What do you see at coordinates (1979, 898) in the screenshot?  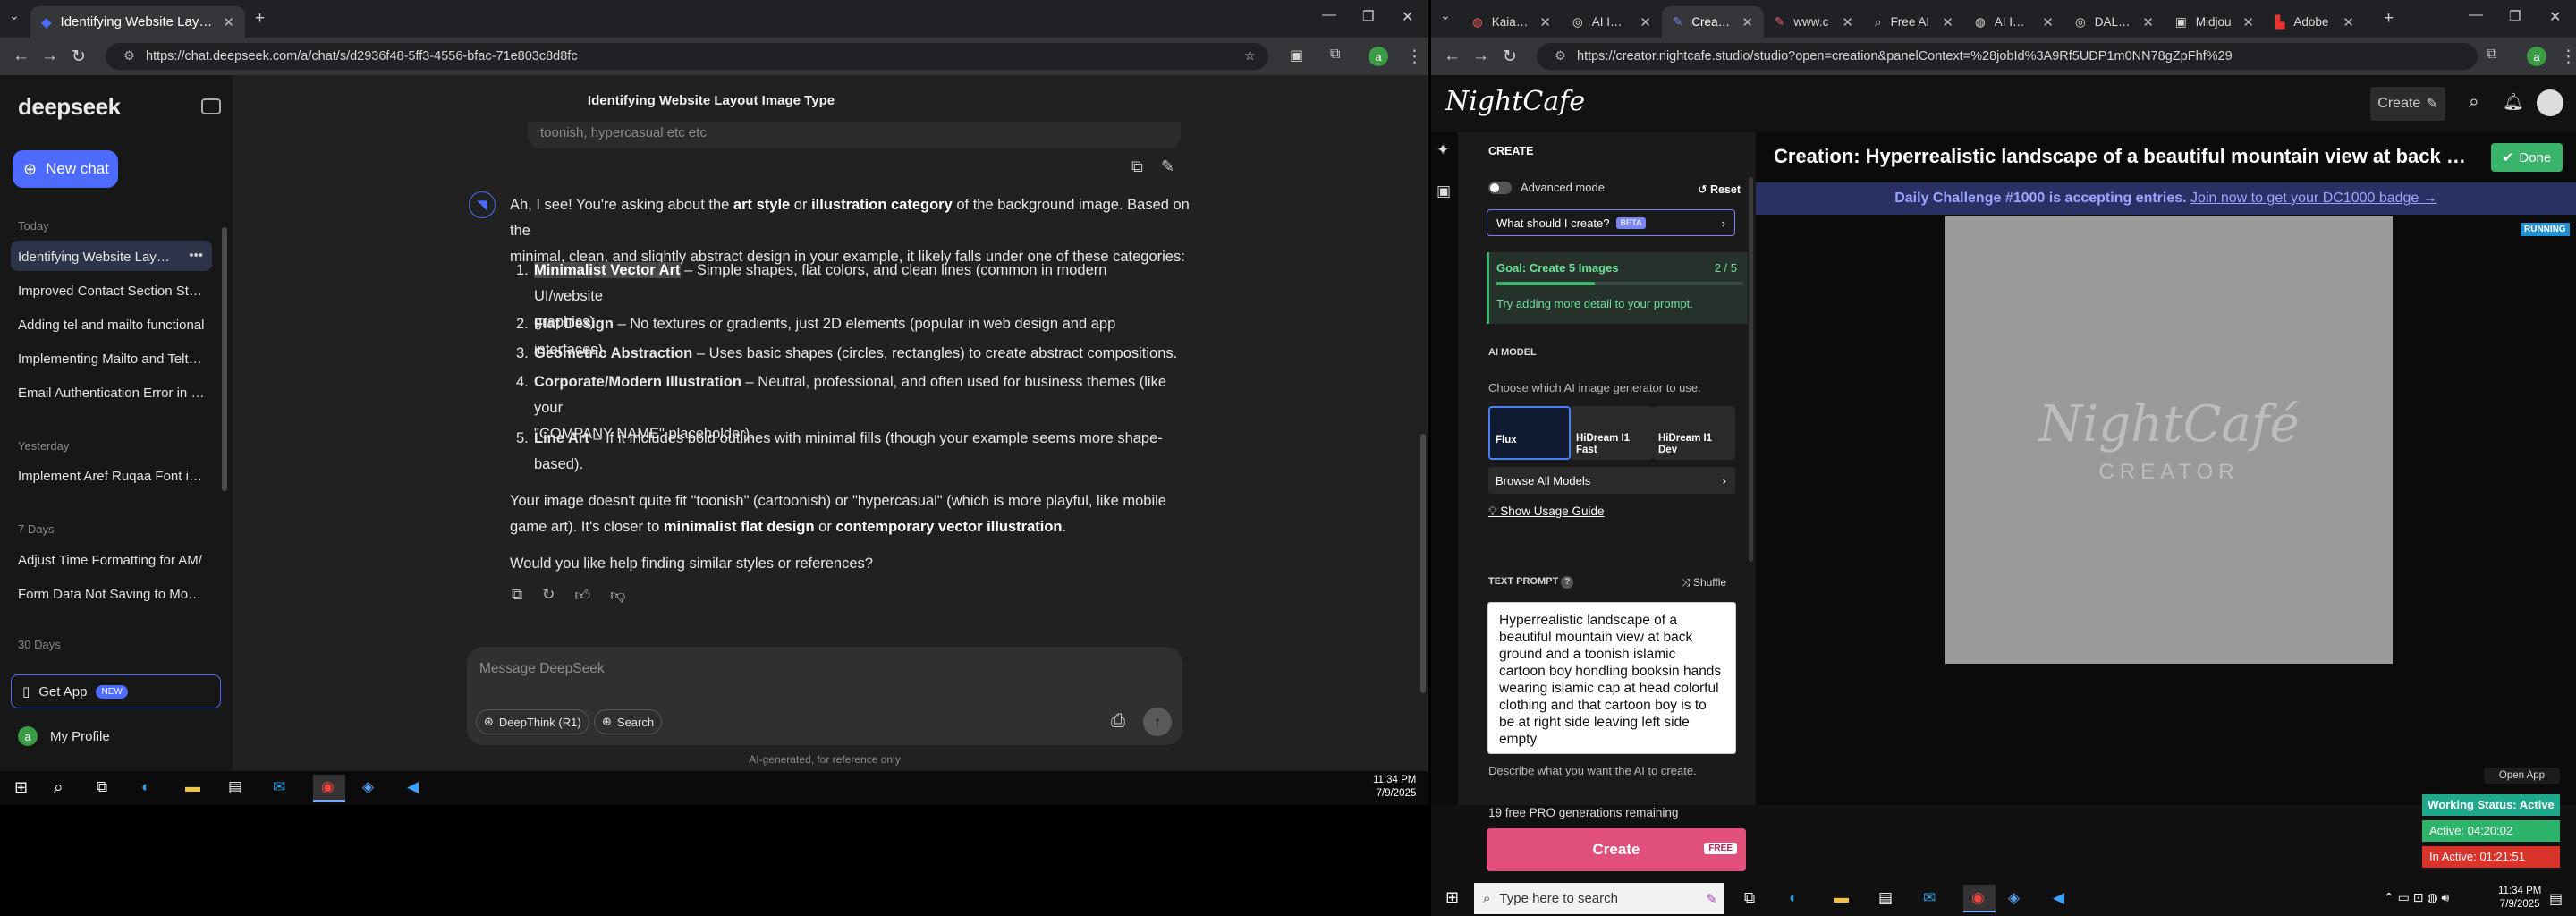 I see `chrome-taskbar-button: ◉` at bounding box center [1979, 898].